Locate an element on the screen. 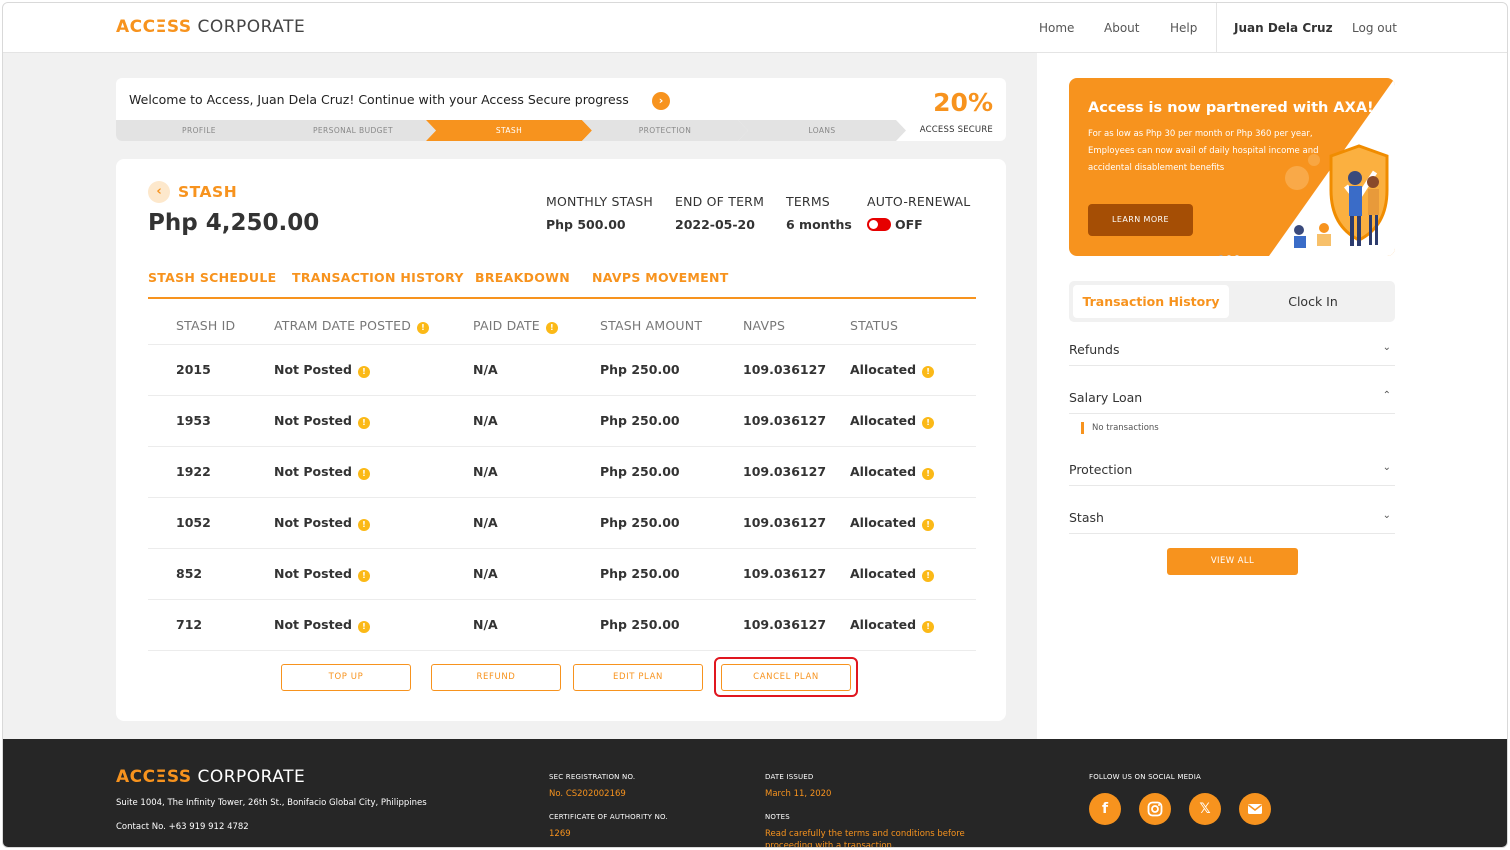 Image resolution: width=1510 pixels, height=850 pixels. switch-clock-in: Clock In is located at coordinates (1313, 301).